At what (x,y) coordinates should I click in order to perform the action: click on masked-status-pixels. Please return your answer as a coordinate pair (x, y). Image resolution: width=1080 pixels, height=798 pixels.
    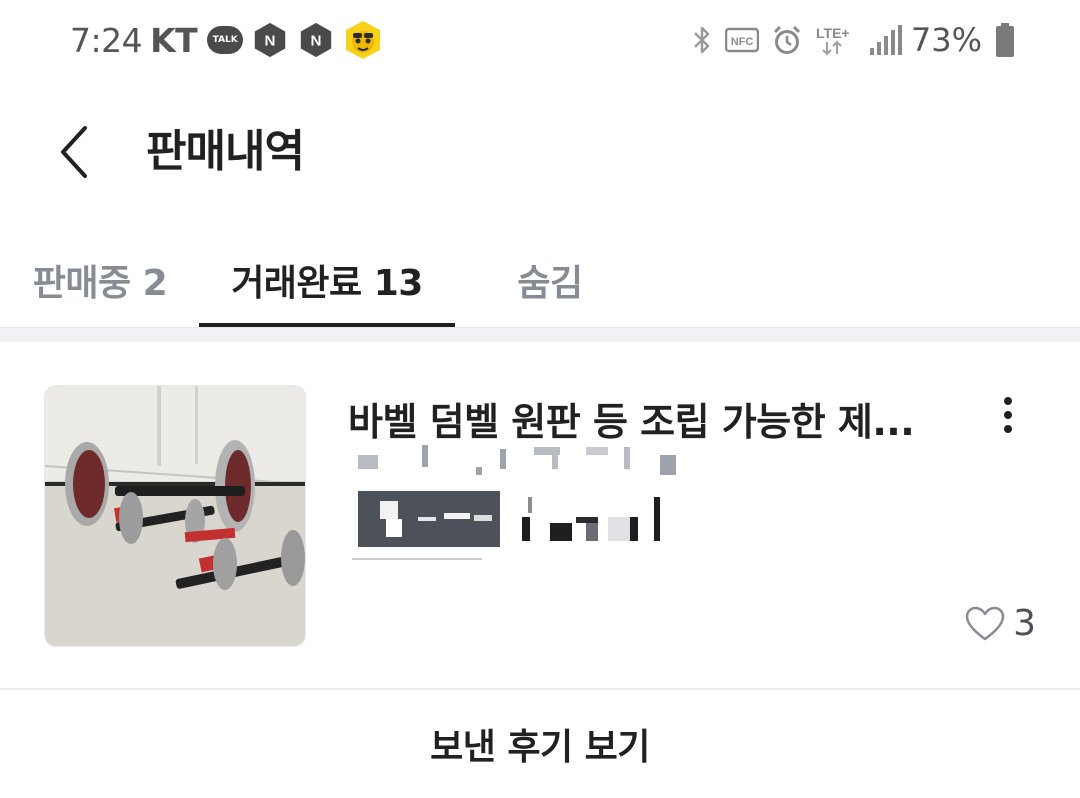
    Looking at the image, I should click on (436, 519).